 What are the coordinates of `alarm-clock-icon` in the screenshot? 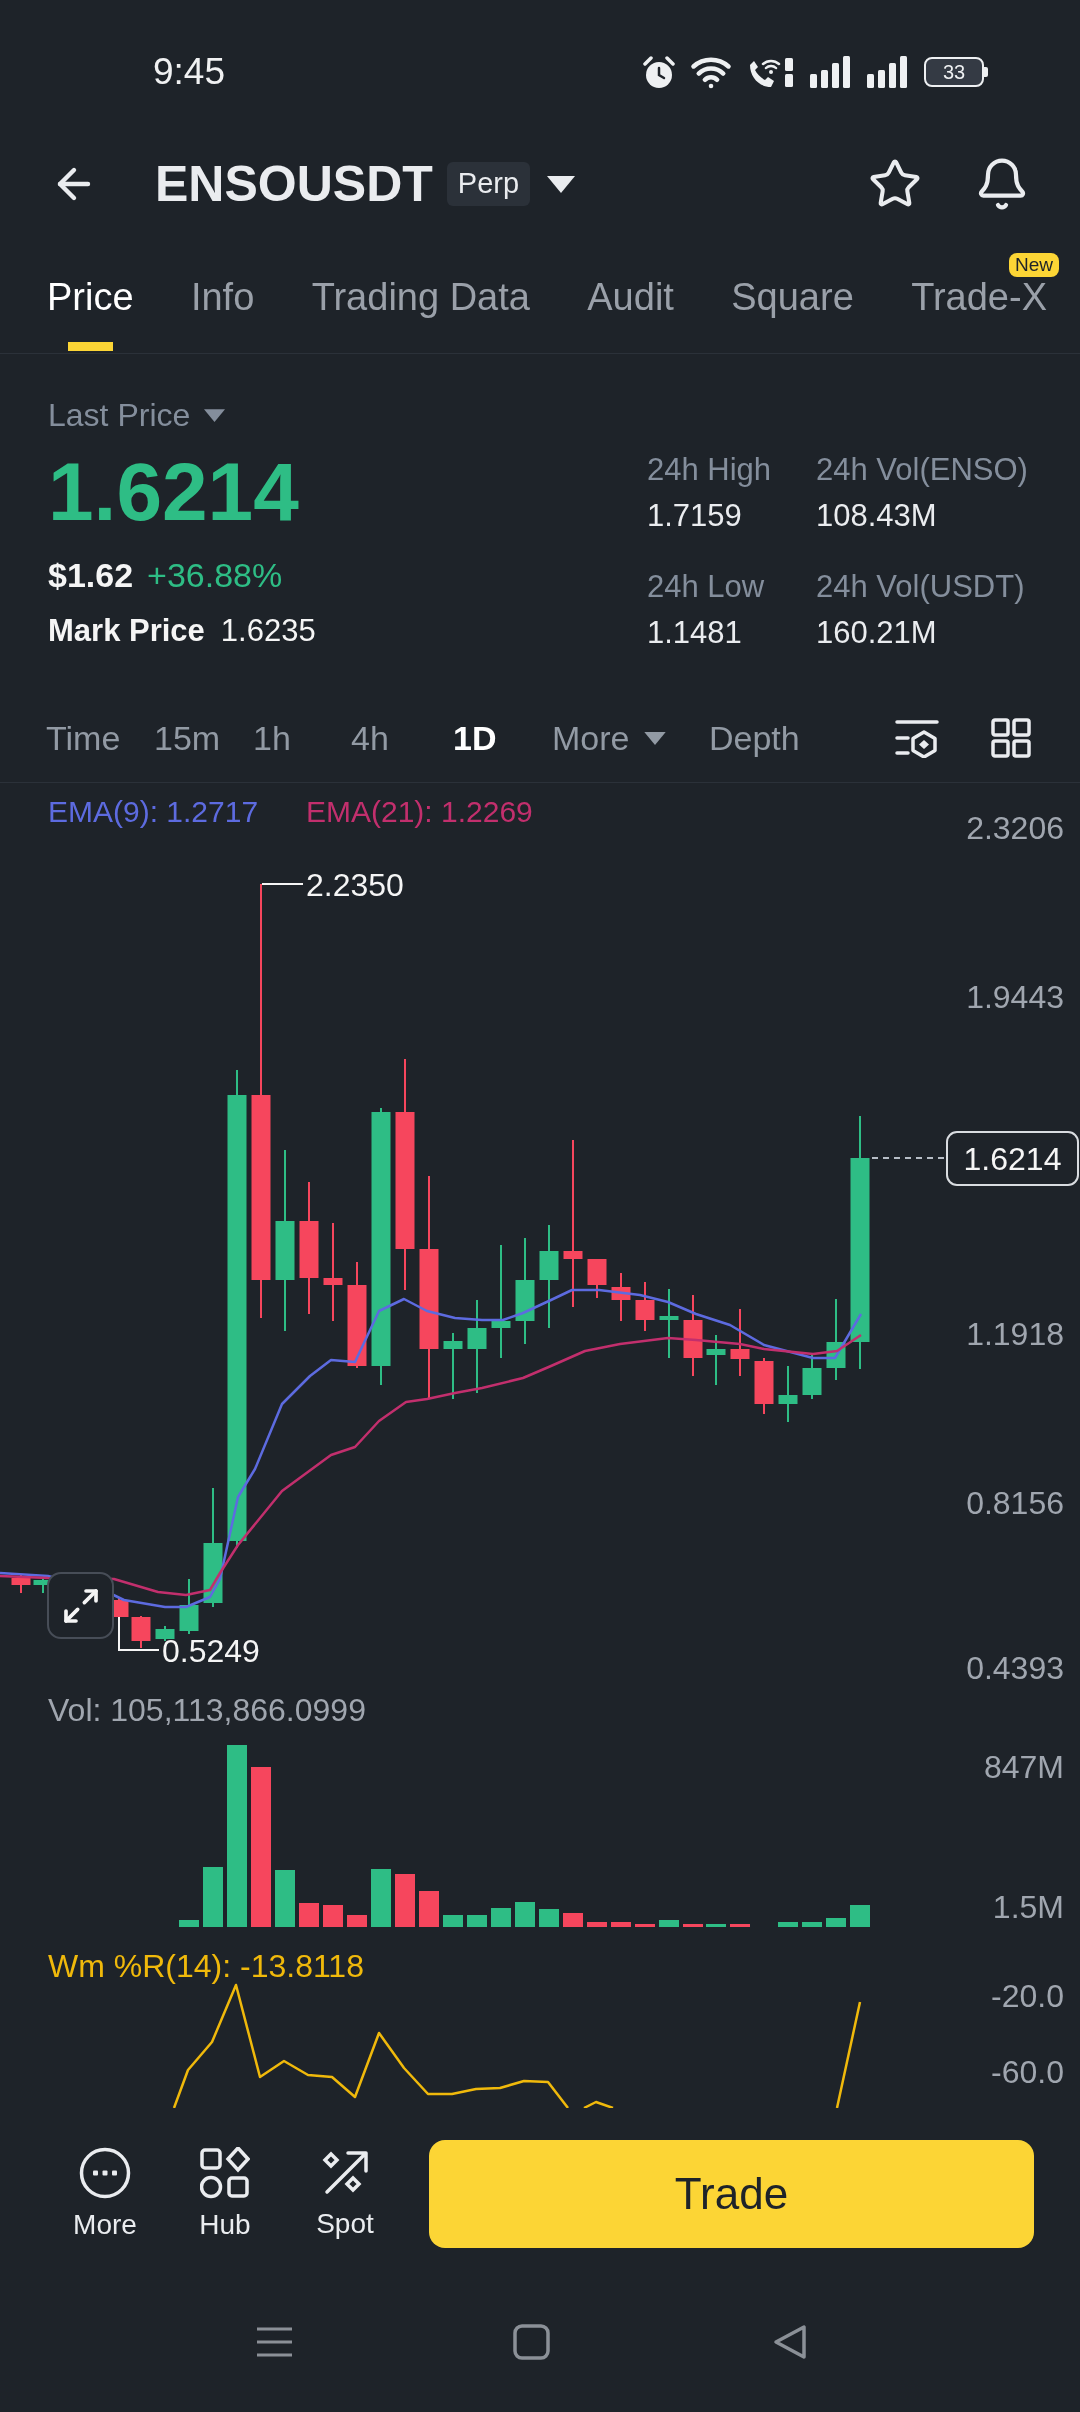 It's located at (659, 72).